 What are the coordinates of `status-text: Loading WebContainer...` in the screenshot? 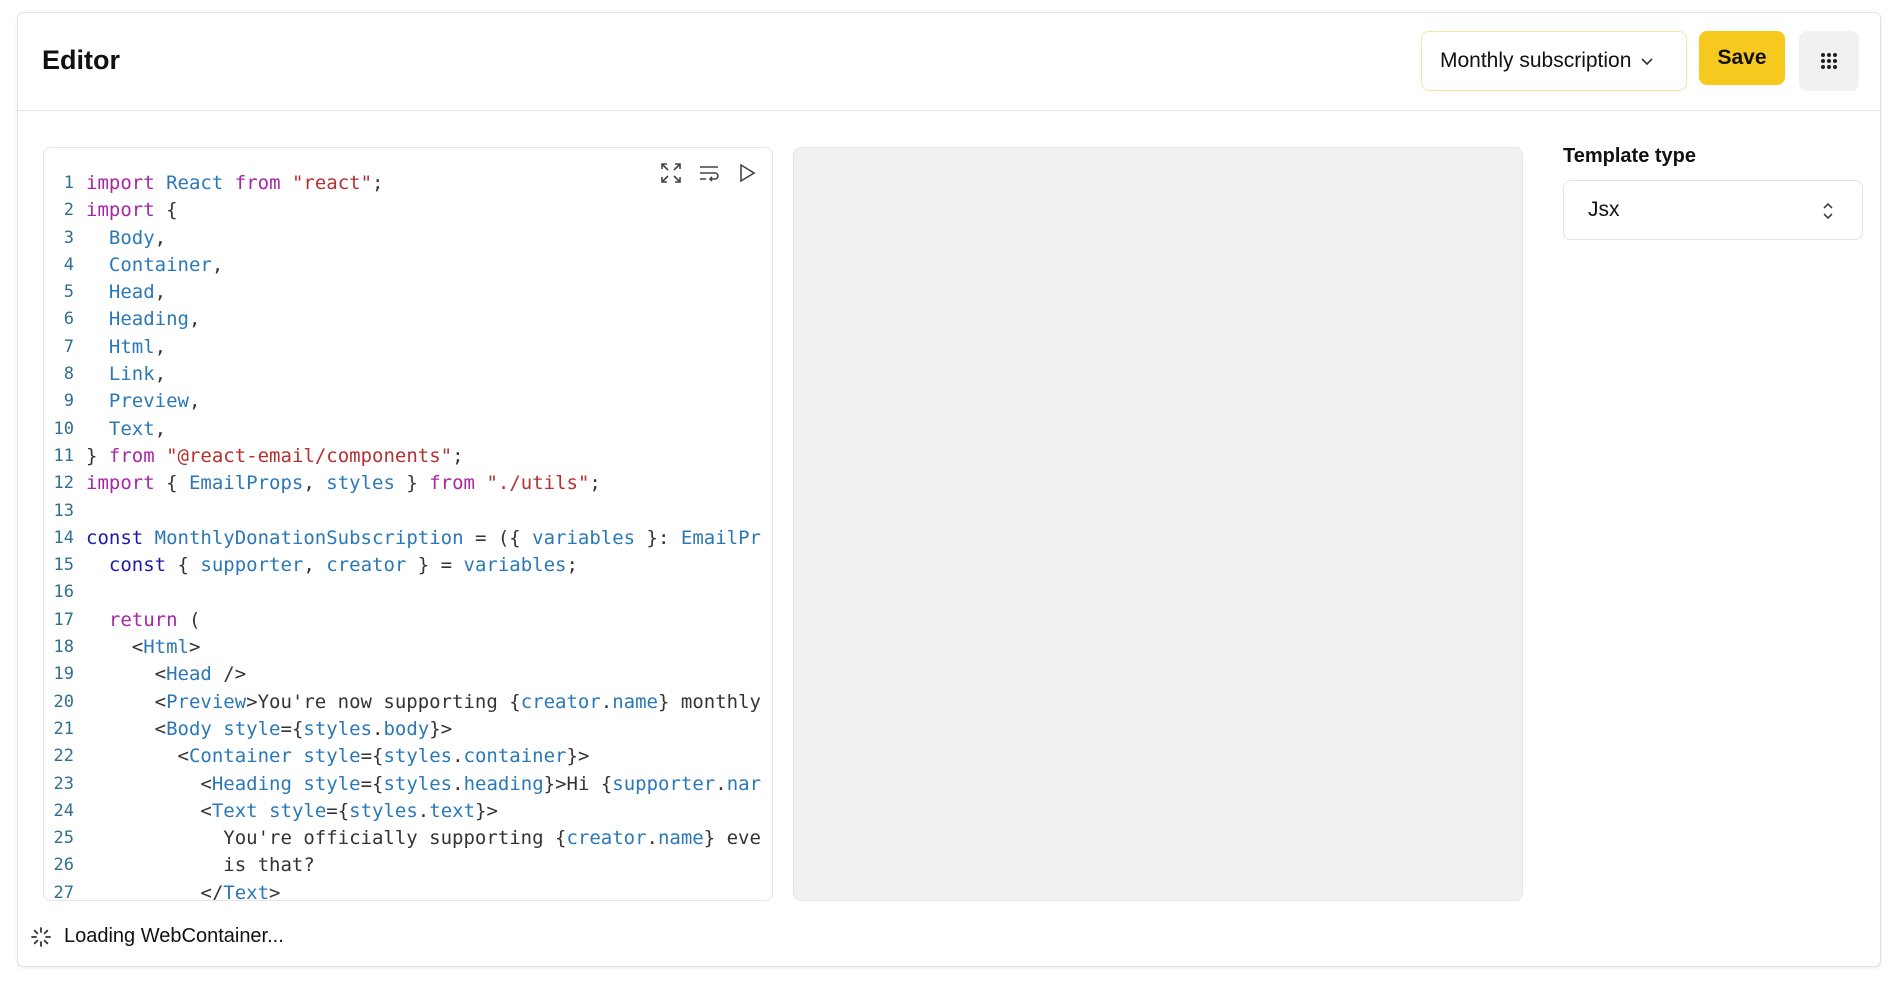 It's located at (174, 936).